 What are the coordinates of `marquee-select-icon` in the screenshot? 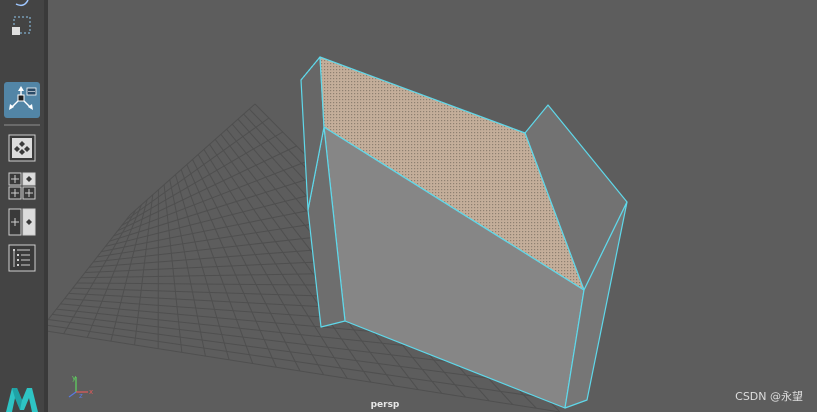 It's located at (22, 26).